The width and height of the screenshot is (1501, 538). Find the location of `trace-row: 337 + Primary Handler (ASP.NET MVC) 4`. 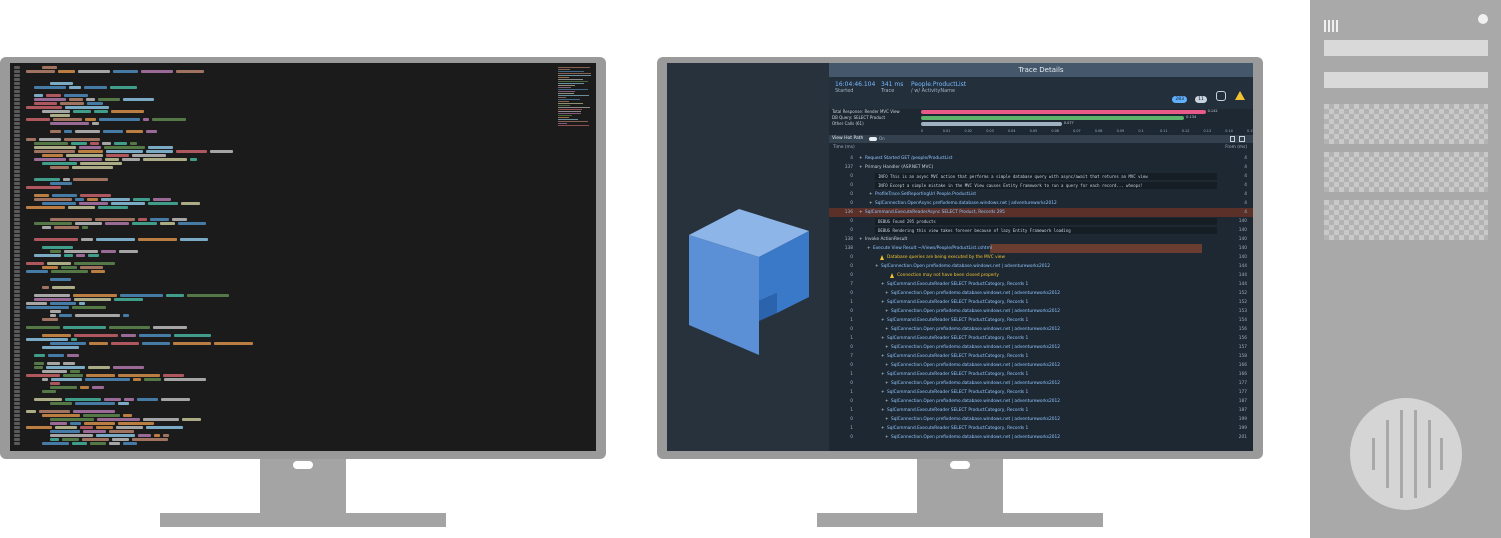

trace-row: 337 + Primary Handler (ASP.NET MVC) 4 is located at coordinates (1041, 167).